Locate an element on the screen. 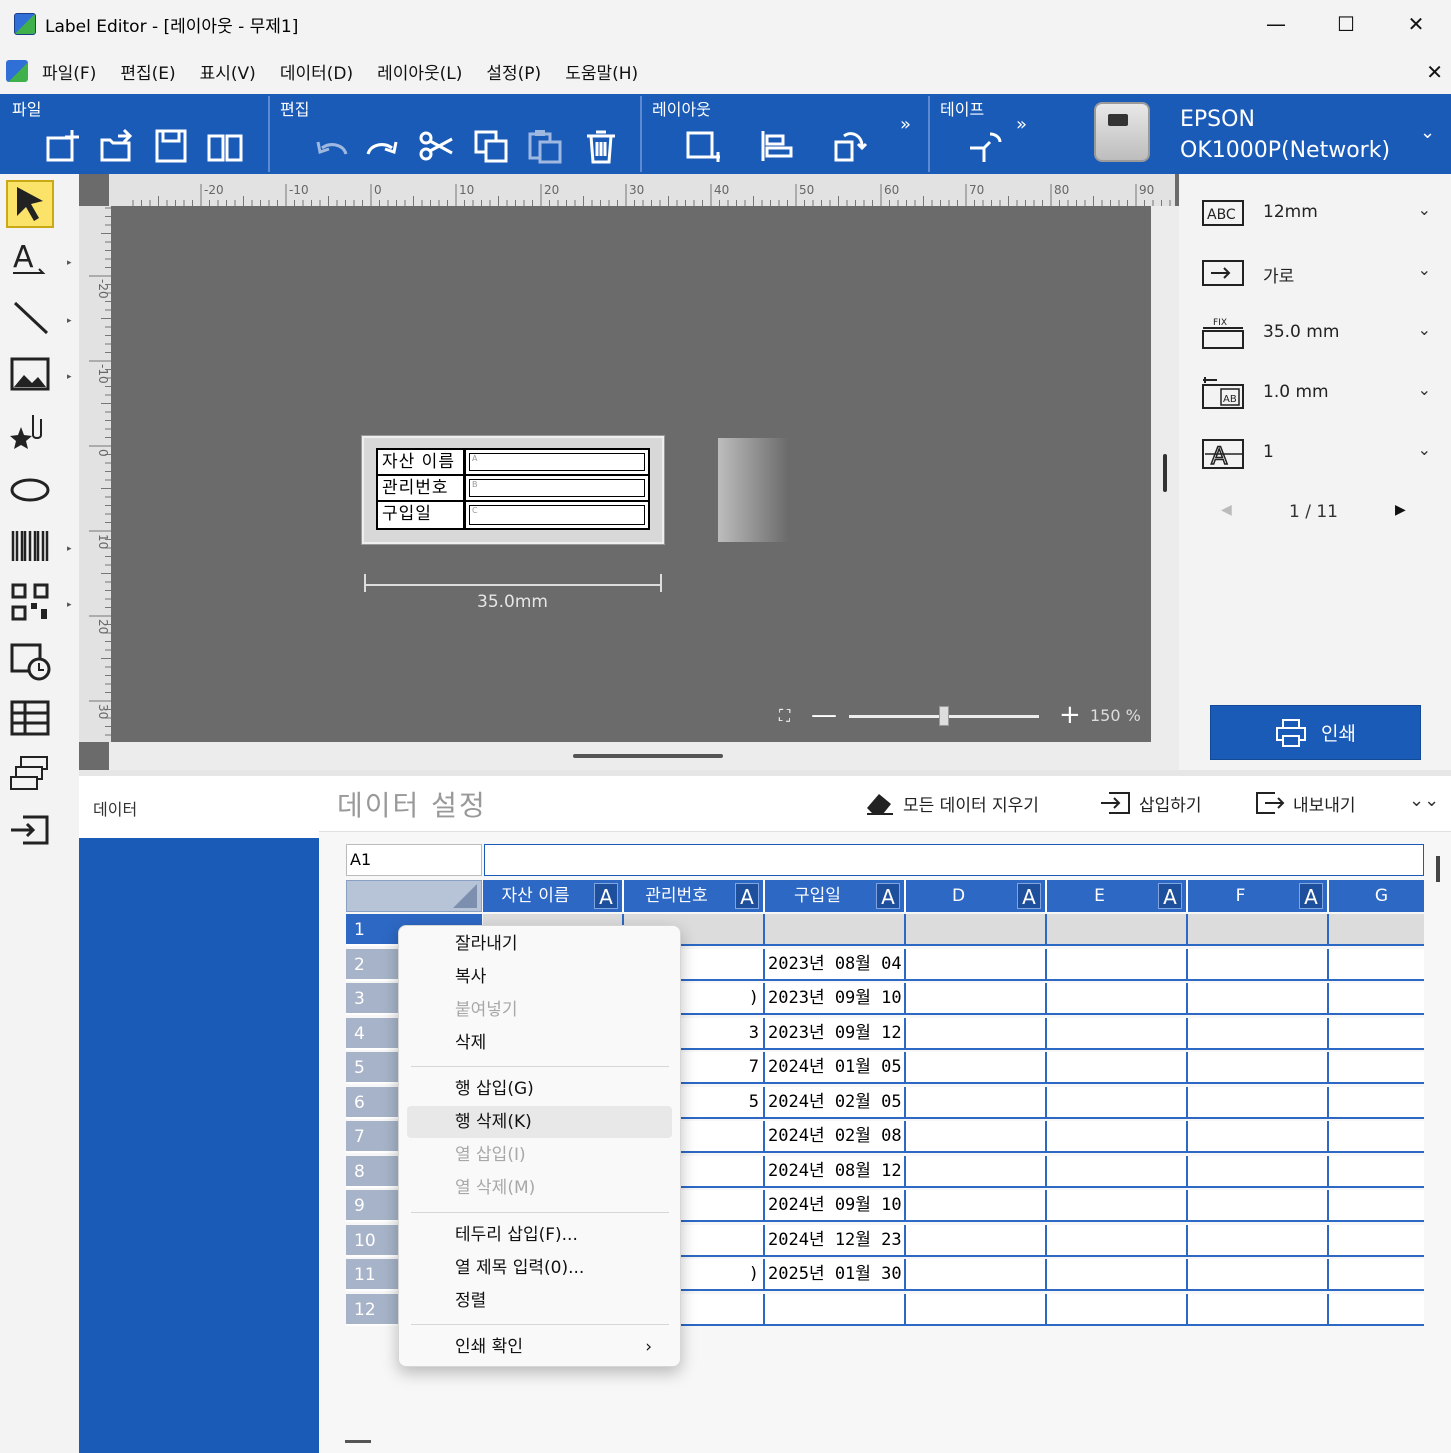 The height and width of the screenshot is (1453, 1451). context-menu-item: 인쇄 확인 › is located at coordinates (539, 1347).